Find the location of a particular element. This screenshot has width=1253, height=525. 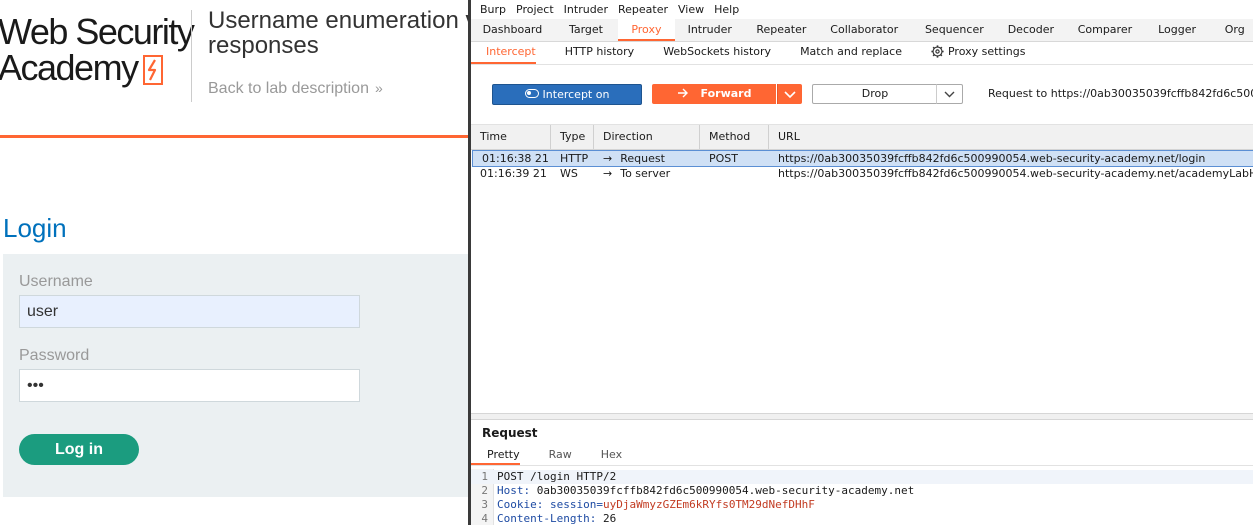

back-to-lab-description-link: Back to lab description » is located at coordinates (295, 89).